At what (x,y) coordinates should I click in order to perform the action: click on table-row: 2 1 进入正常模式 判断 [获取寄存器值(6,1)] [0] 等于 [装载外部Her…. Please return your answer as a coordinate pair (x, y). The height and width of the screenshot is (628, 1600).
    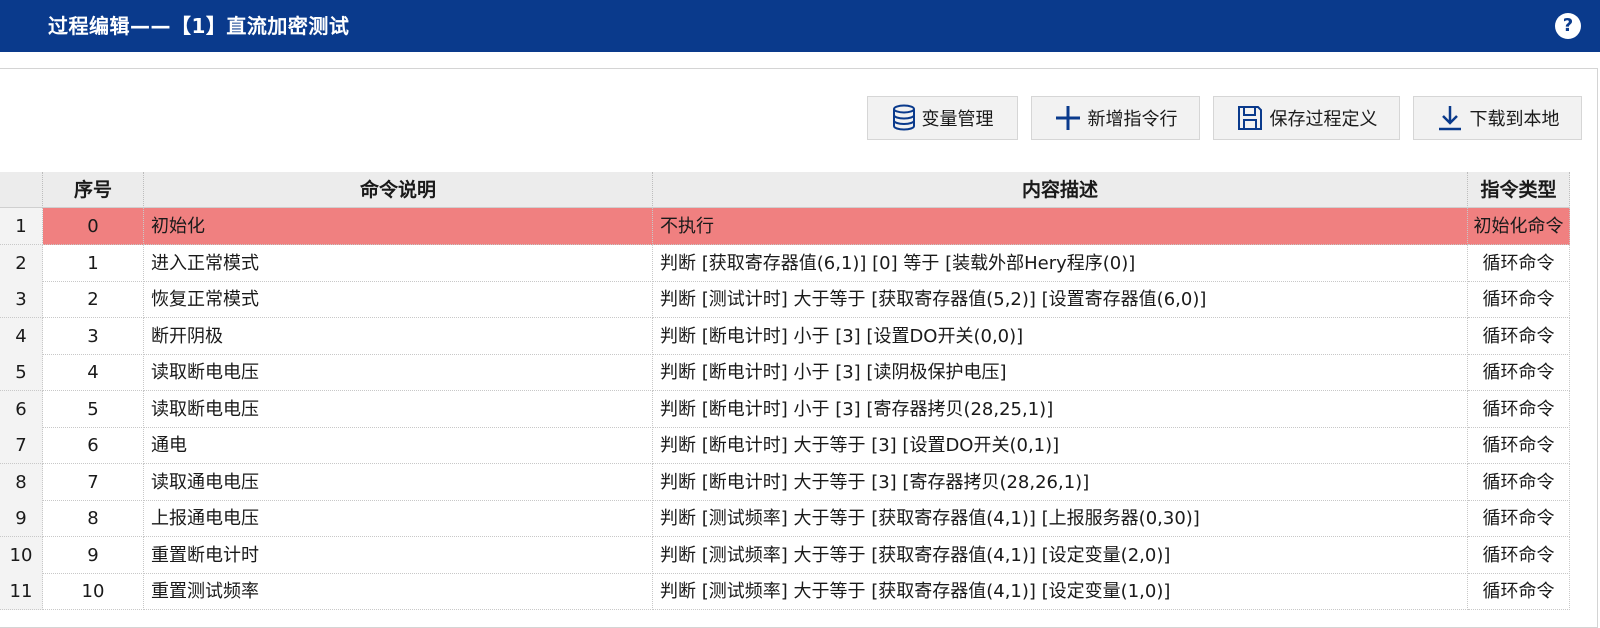
    Looking at the image, I should click on (785, 263).